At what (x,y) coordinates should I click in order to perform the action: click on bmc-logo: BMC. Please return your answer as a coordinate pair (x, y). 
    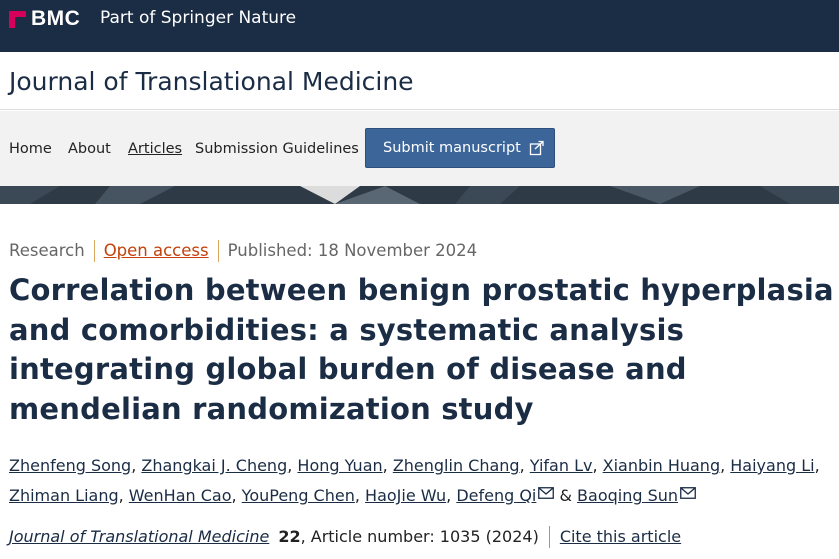
    Looking at the image, I should click on (45, 18).